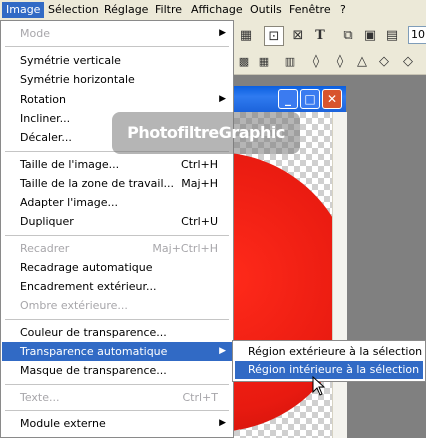 The height and width of the screenshot is (438, 426). What do you see at coordinates (319, 386) in the screenshot?
I see `mouse-pointer-icon` at bounding box center [319, 386].